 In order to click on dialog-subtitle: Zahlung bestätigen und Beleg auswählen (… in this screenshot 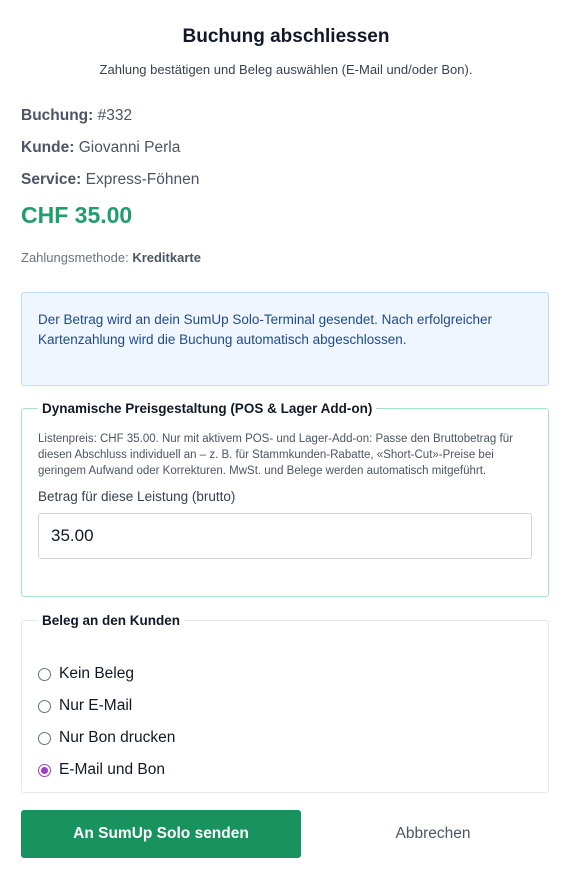, I will do `click(286, 69)`.